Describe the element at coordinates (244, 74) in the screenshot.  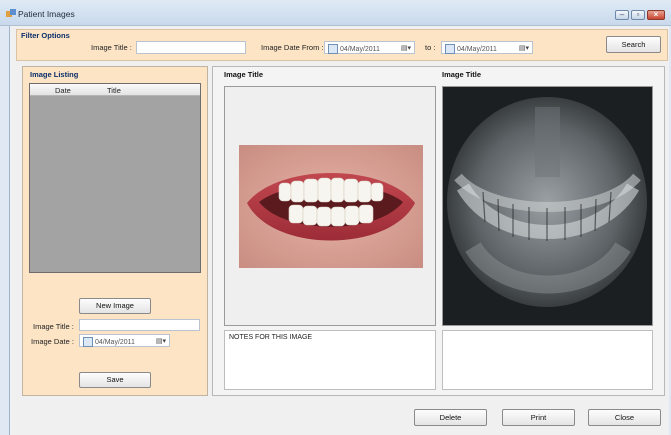
I see `left-image-title: Image Title` at that location.